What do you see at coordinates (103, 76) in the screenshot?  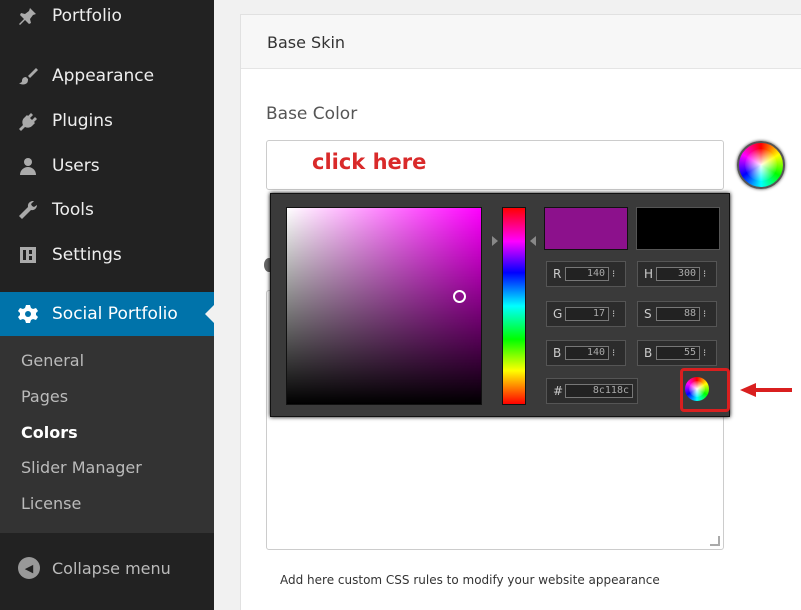 I see `sidebar-item-label: Appearance` at bounding box center [103, 76].